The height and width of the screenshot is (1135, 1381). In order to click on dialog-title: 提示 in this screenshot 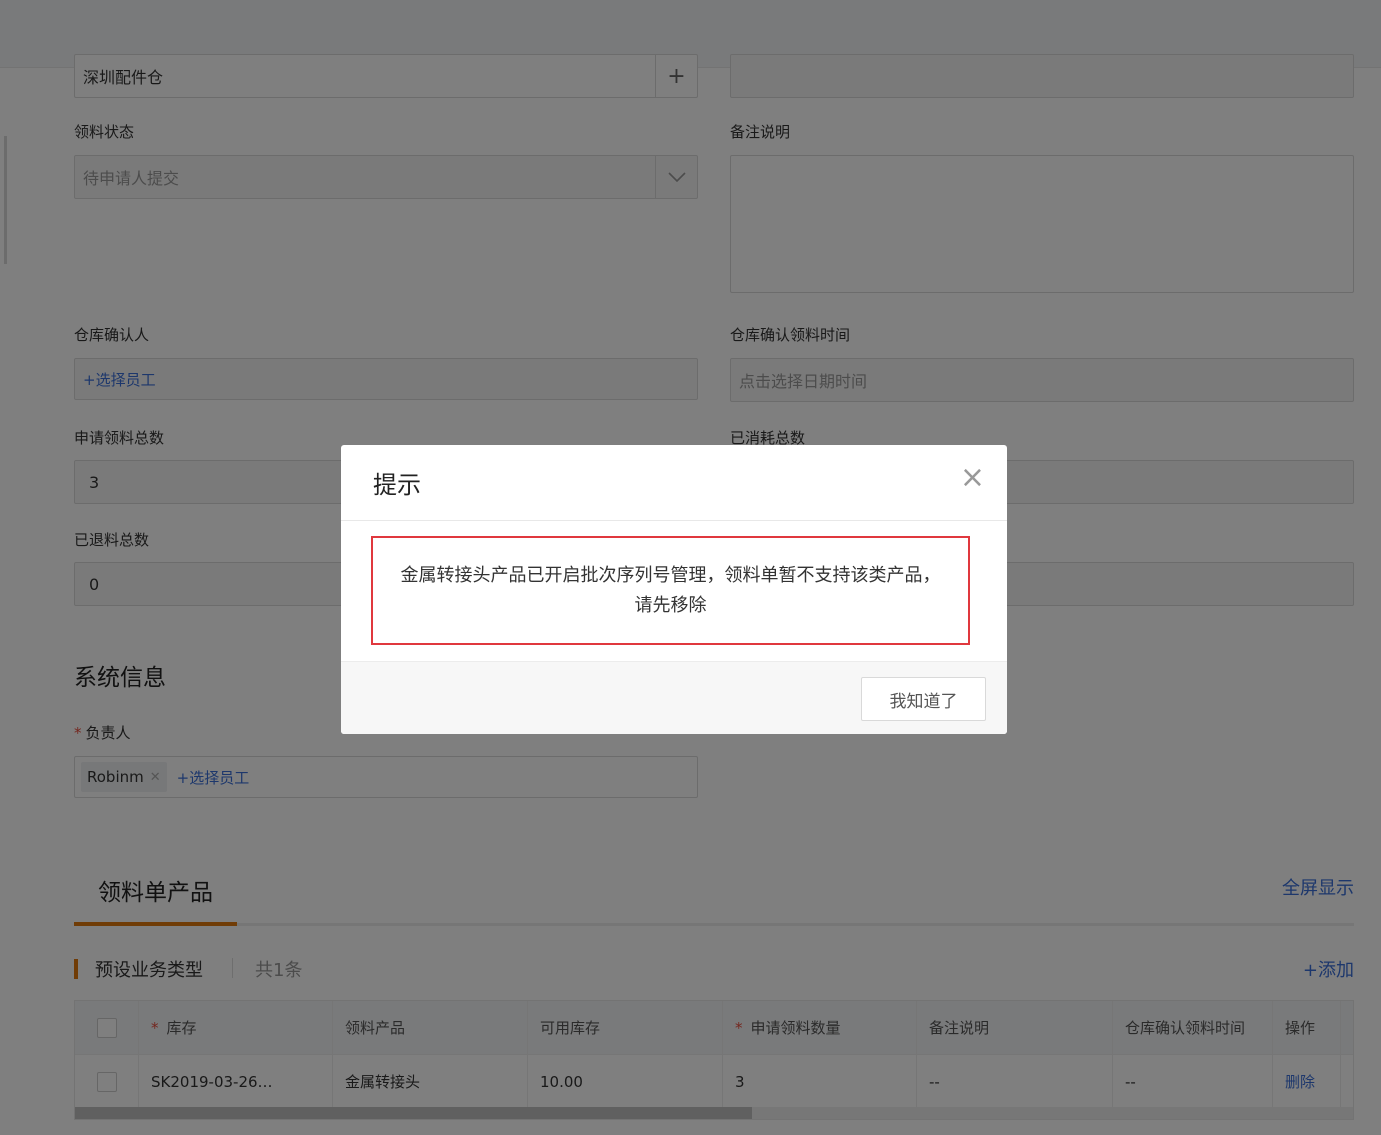, I will do `click(397, 485)`.